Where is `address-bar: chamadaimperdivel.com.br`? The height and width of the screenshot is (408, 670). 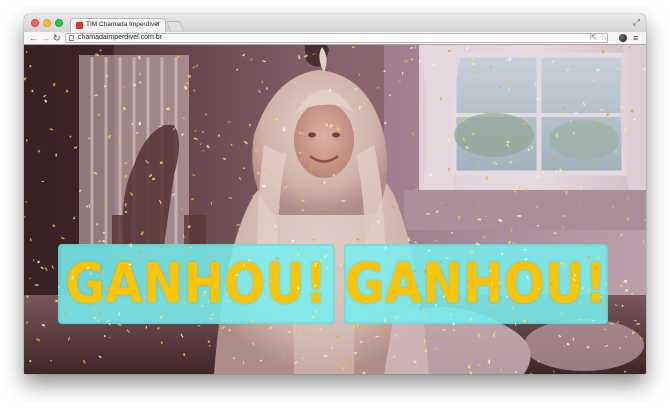
address-bar: chamadaimperdivel.com.br is located at coordinates (336, 38).